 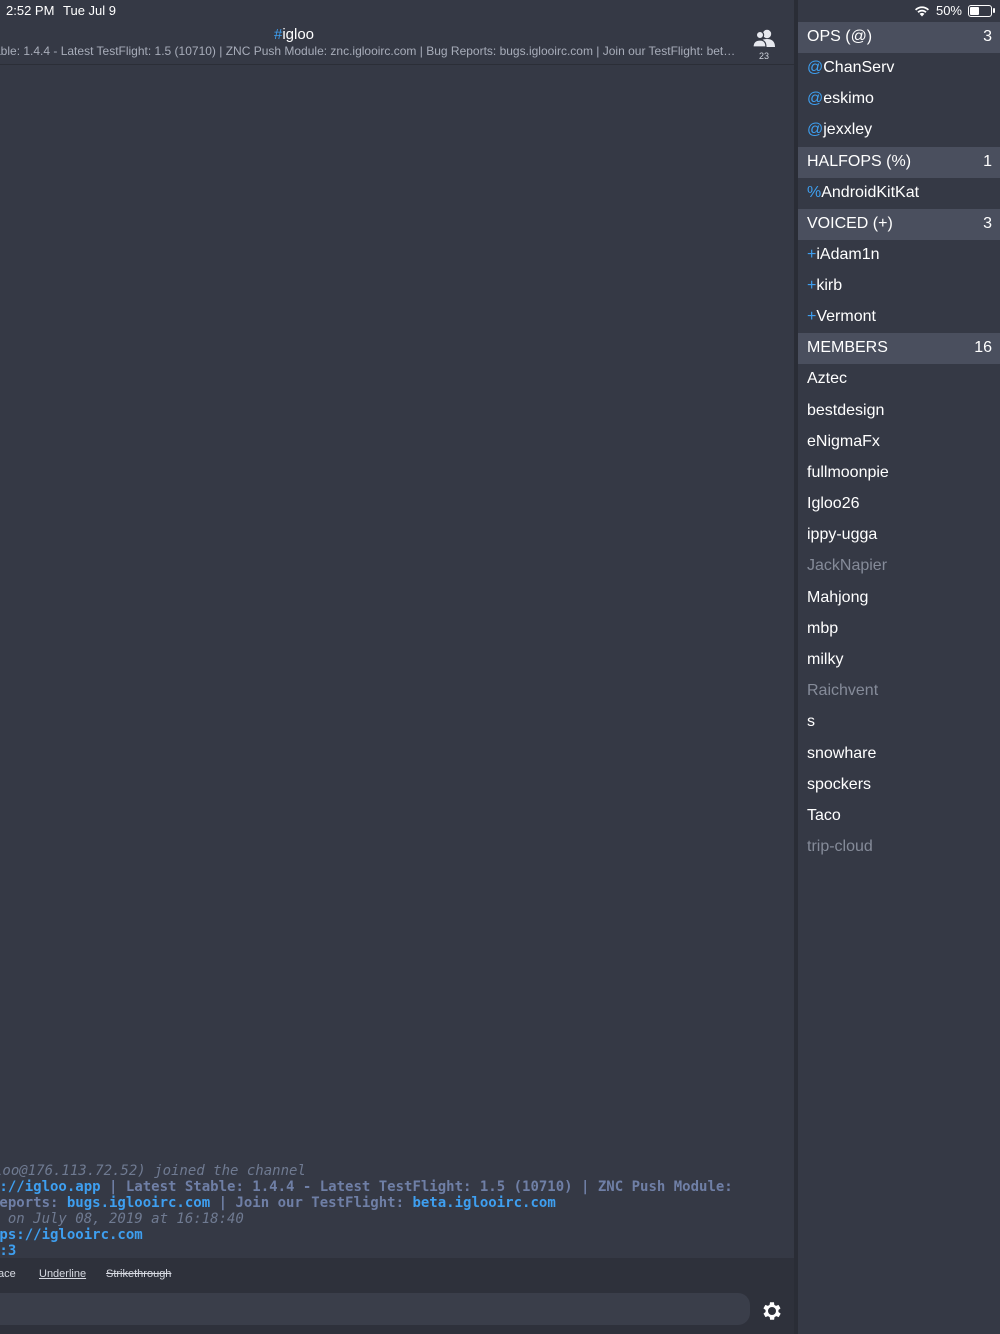 I want to click on format-strikethrough-button: Strikethrough, so click(x=138, y=1274).